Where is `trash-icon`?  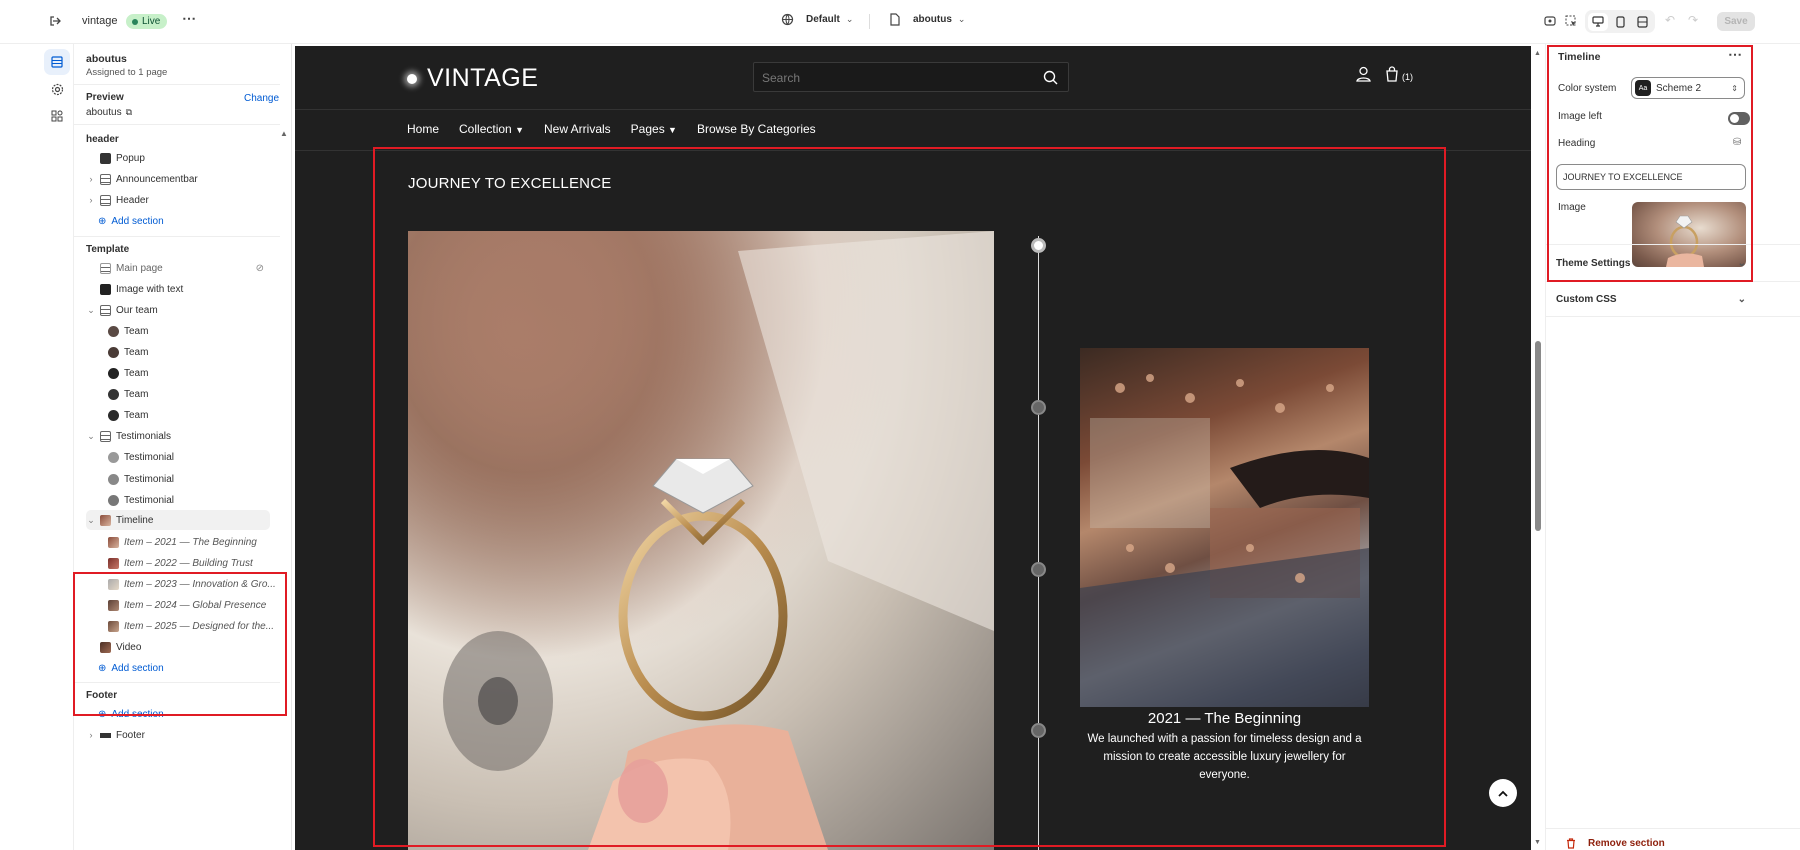
trash-icon is located at coordinates (1571, 843).